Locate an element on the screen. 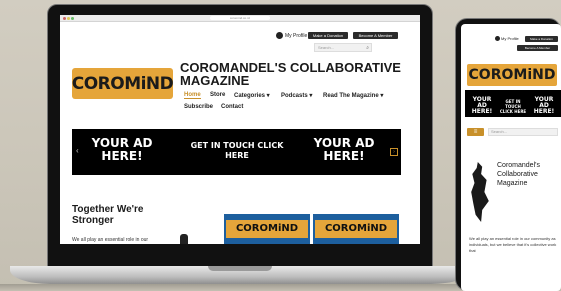 Image resolution: width=561 pixels, height=291 pixels. hamburger-icon: ≡ is located at coordinates (475, 132).